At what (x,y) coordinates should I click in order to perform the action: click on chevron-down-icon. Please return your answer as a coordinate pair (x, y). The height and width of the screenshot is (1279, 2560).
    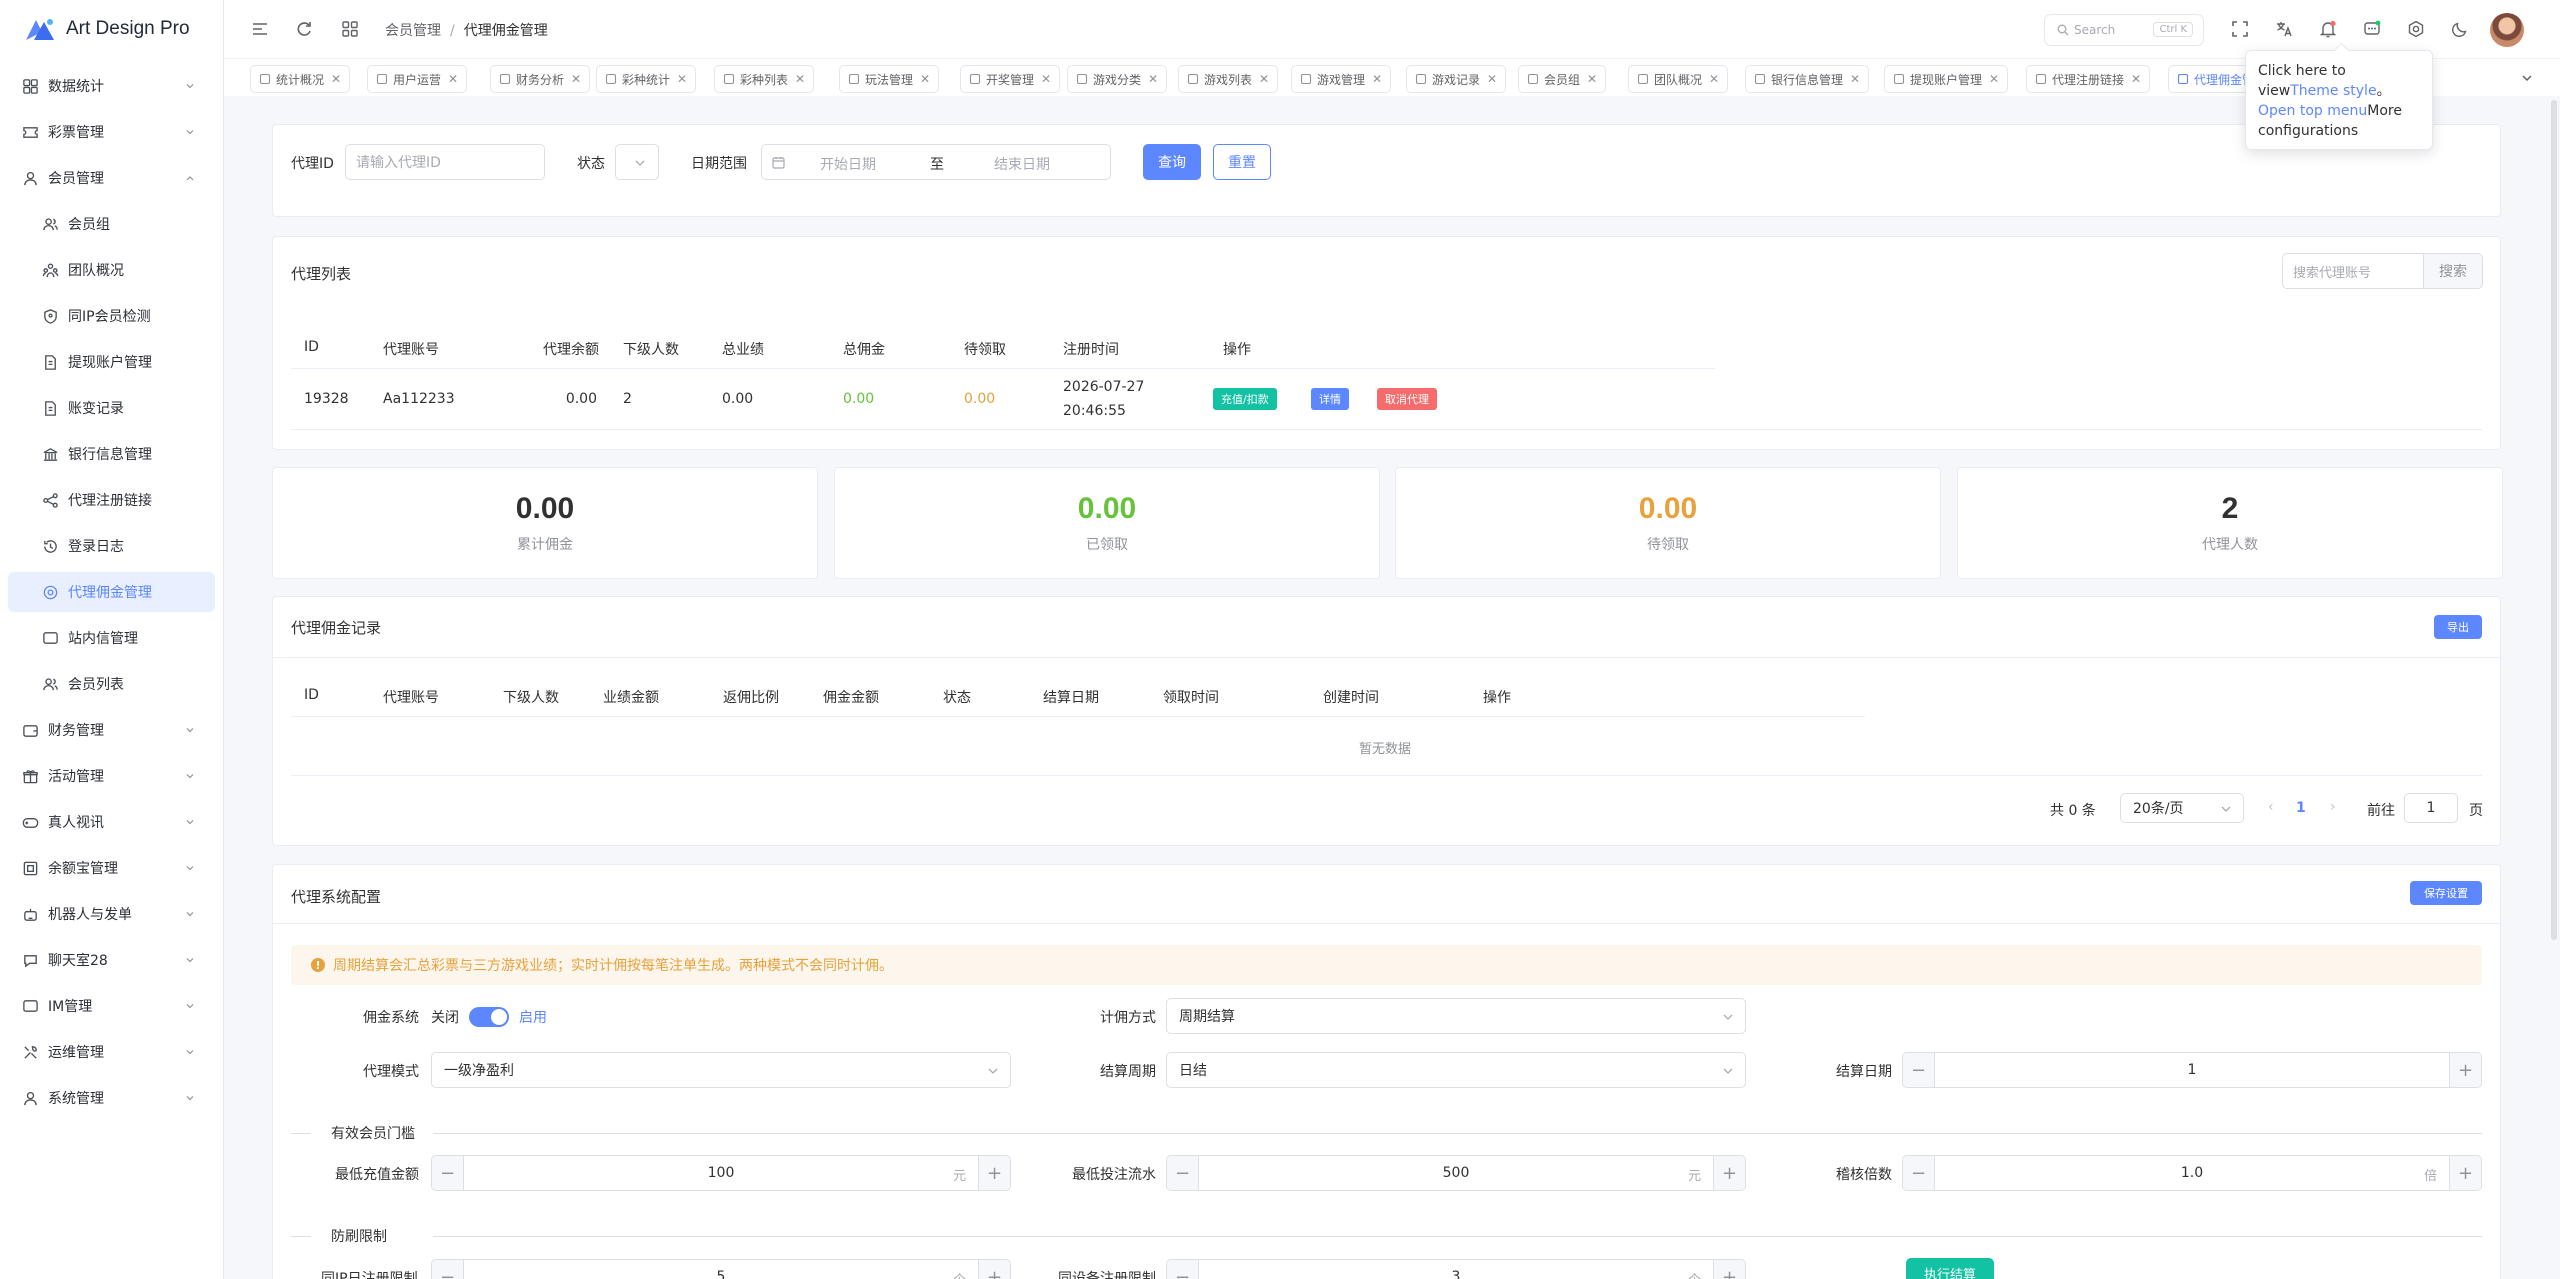
    Looking at the image, I should click on (2527, 78).